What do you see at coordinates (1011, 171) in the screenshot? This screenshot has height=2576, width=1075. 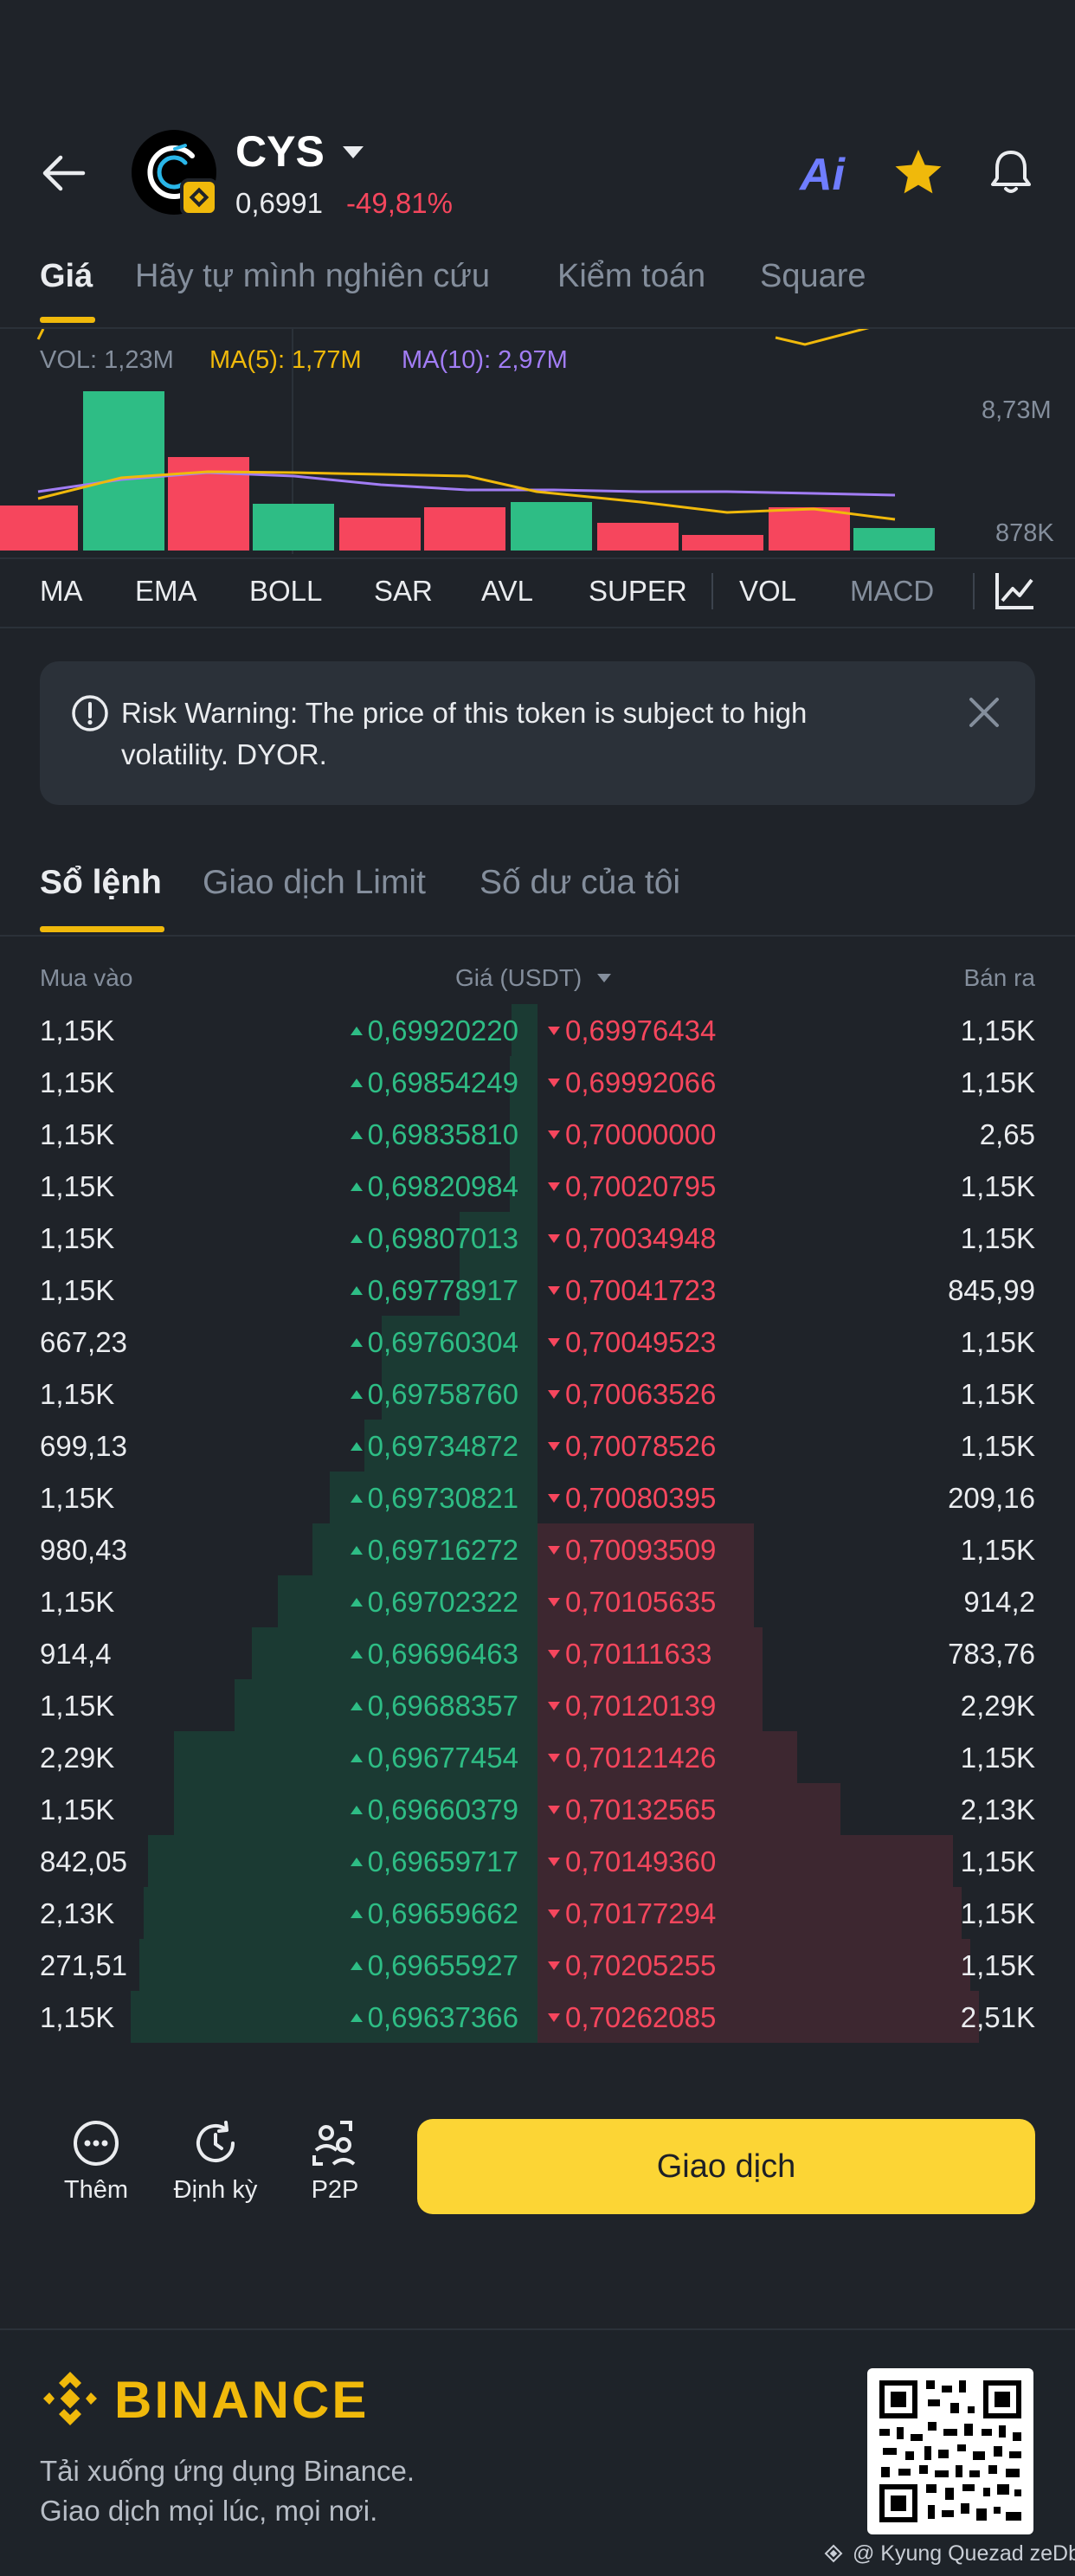 I see `notification-bell-icon` at bounding box center [1011, 171].